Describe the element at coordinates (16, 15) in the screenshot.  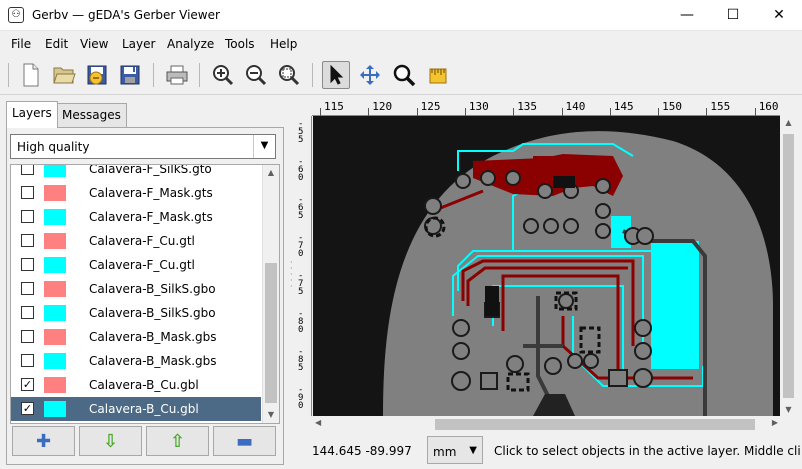
I see `gerbv-app-icon: ⚇` at that location.